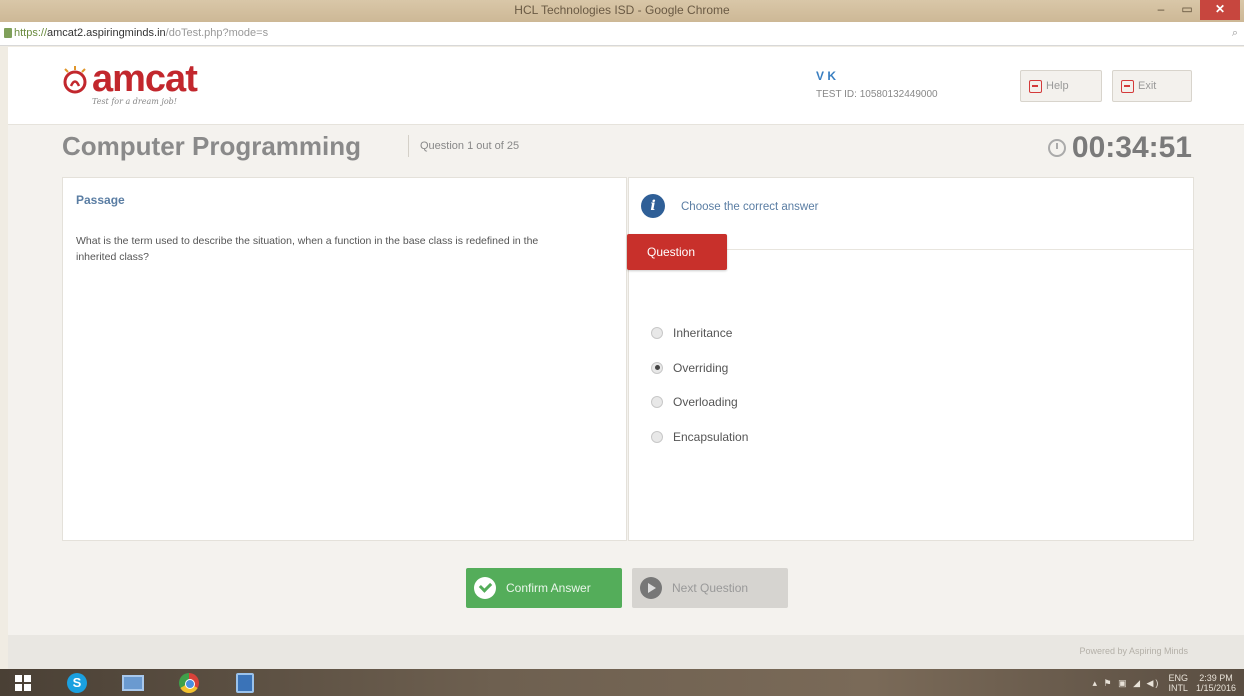 The width and height of the screenshot is (1244, 696). I want to click on close-window-button: ✕, so click(1220, 10).